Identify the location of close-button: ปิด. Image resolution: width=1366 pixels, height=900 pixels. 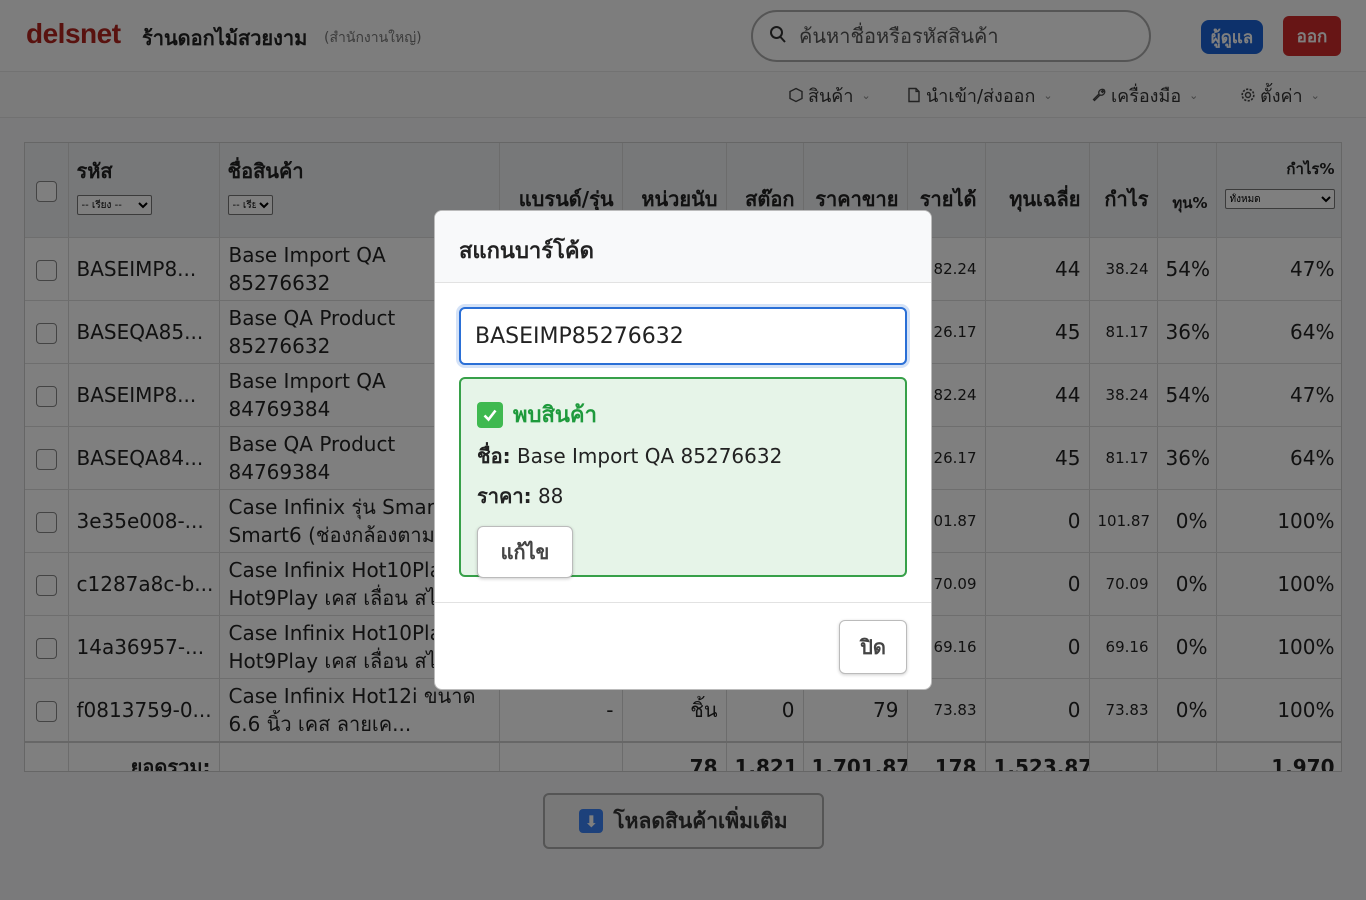
(873, 647).